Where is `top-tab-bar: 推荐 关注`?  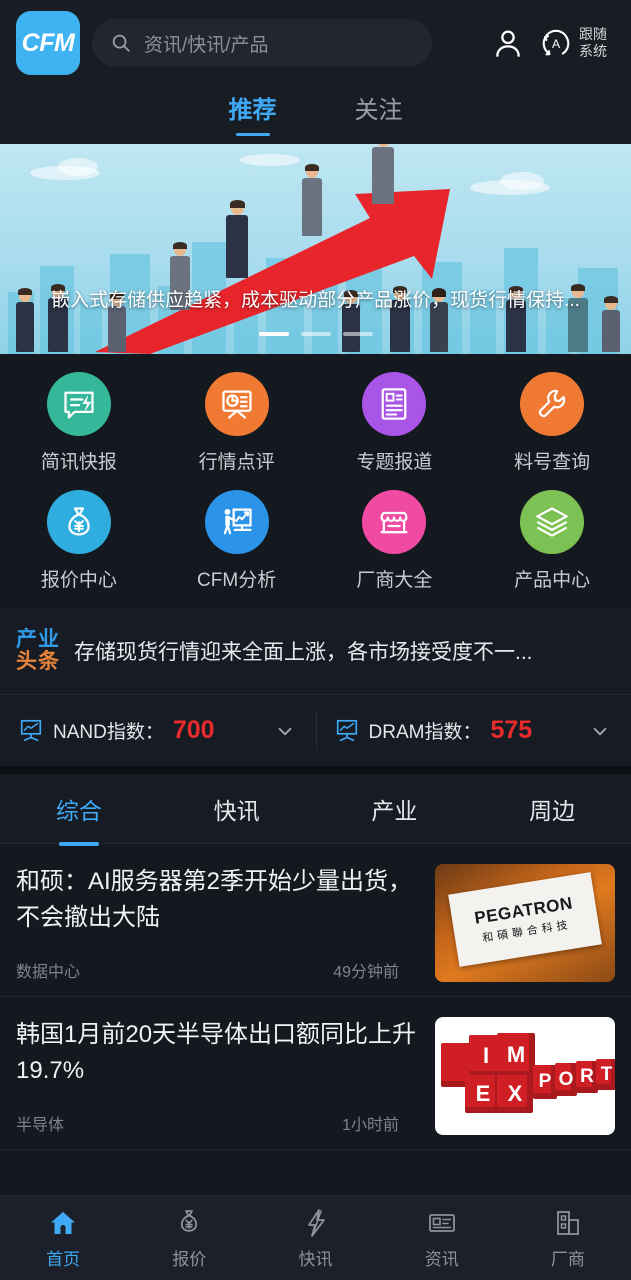 top-tab-bar: 推荐 关注 is located at coordinates (315, 115).